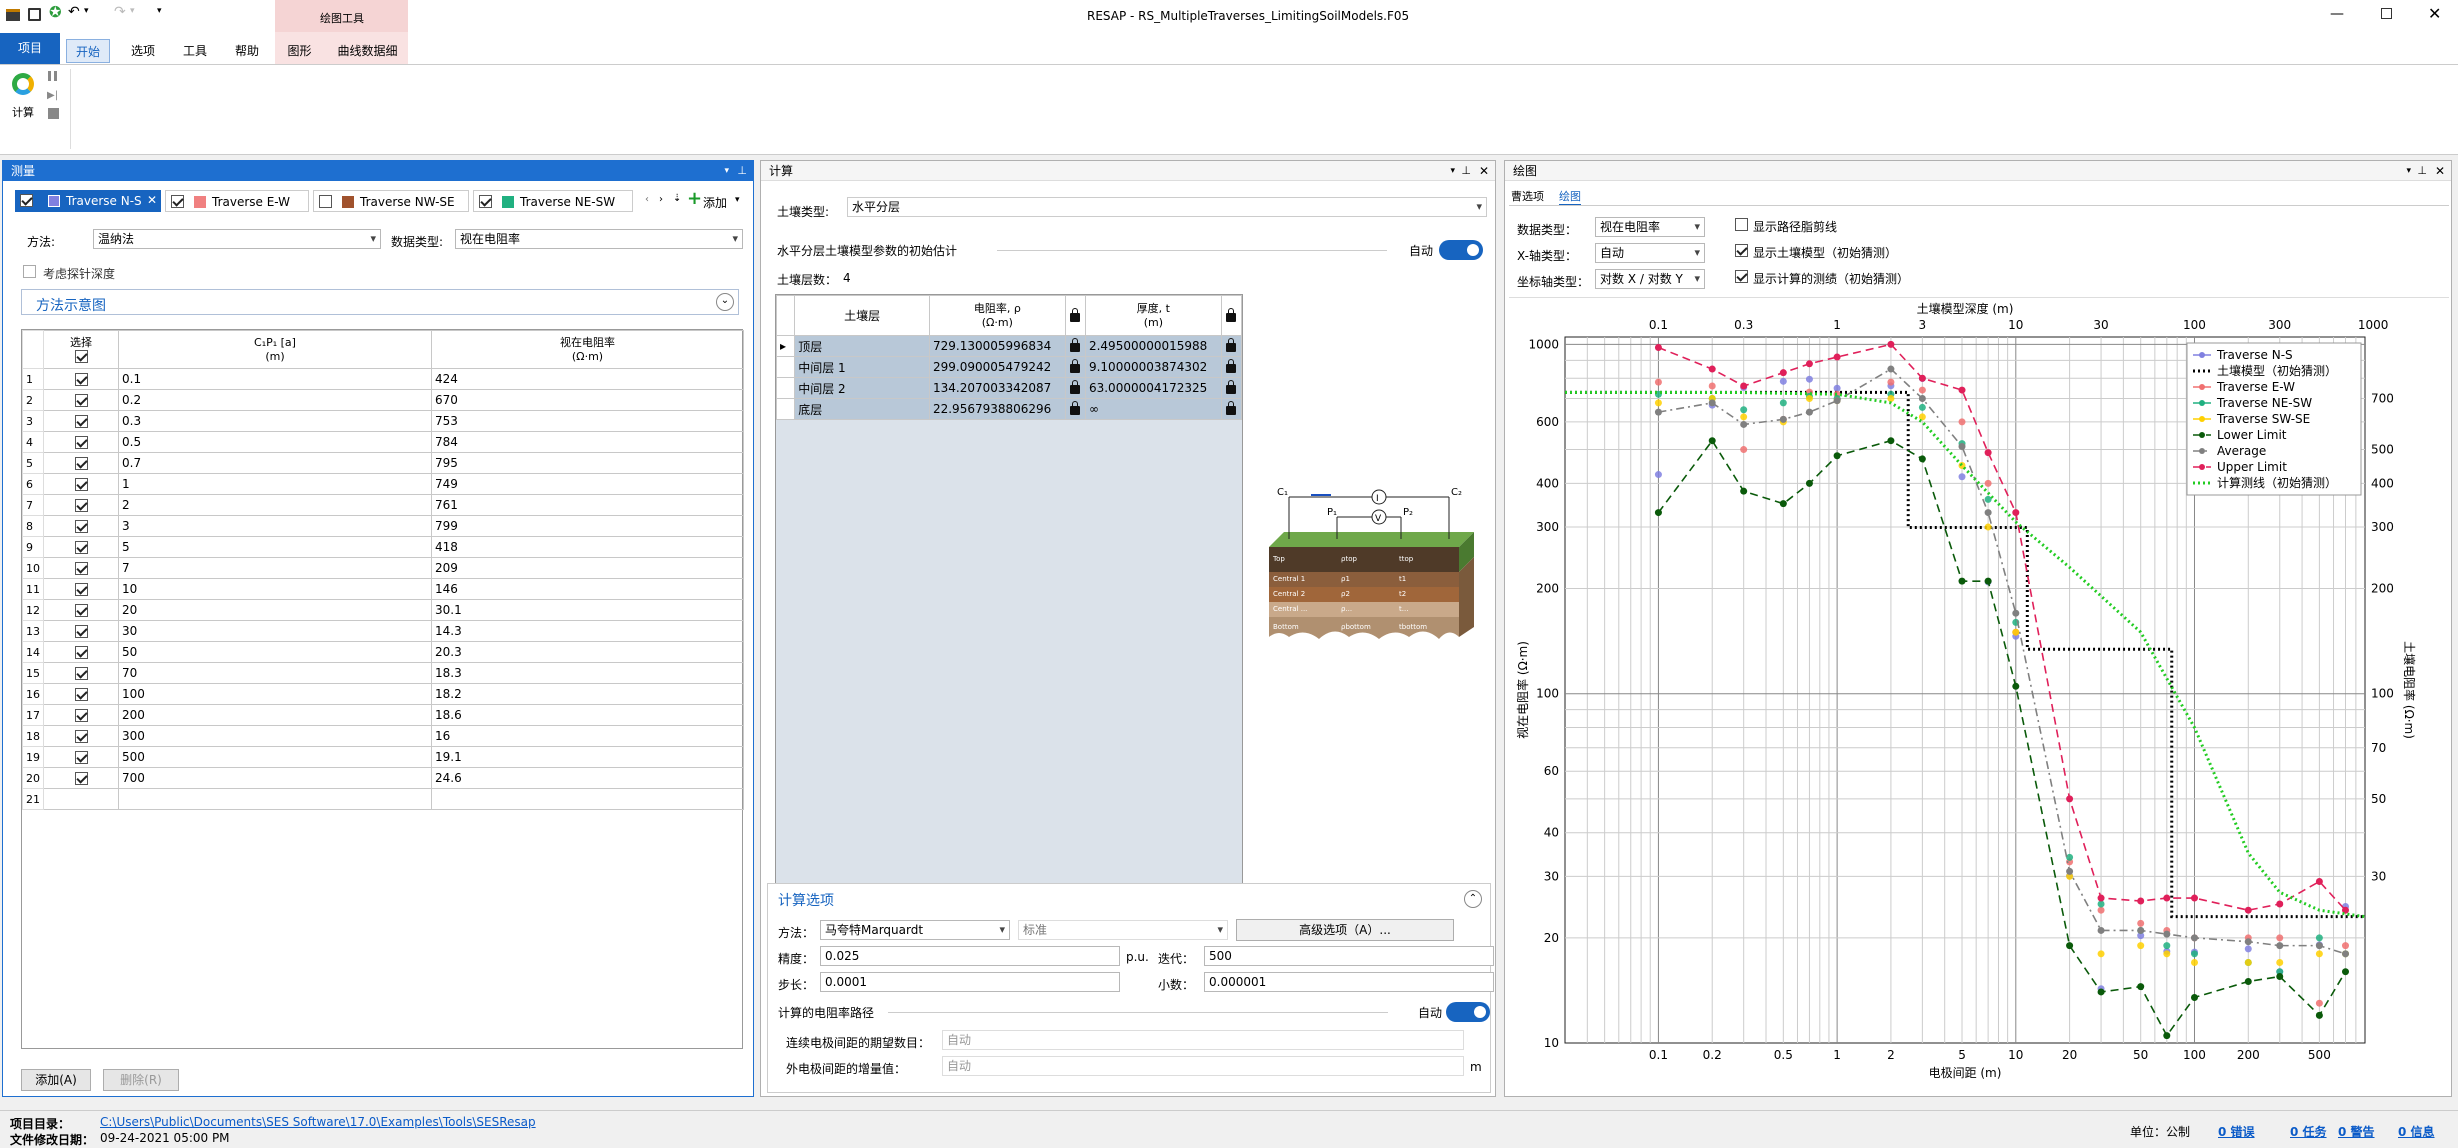 This screenshot has height=1148, width=2458. Describe the element at coordinates (1075, 346) in the screenshot. I see `rho-lock-cell` at that location.